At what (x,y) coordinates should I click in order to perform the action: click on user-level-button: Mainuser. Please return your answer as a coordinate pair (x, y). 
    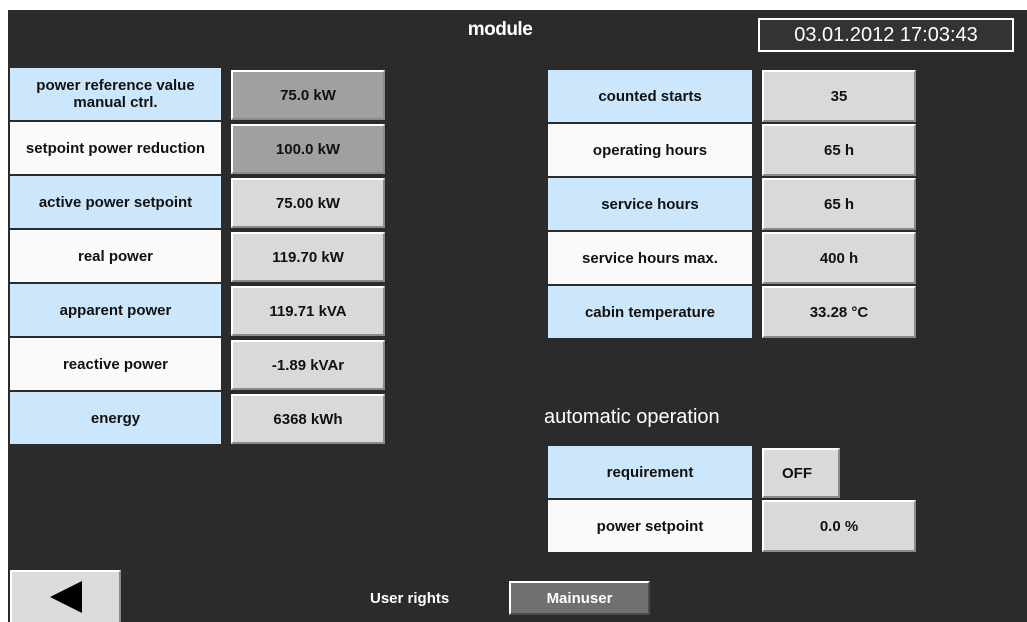
    Looking at the image, I should click on (579, 598).